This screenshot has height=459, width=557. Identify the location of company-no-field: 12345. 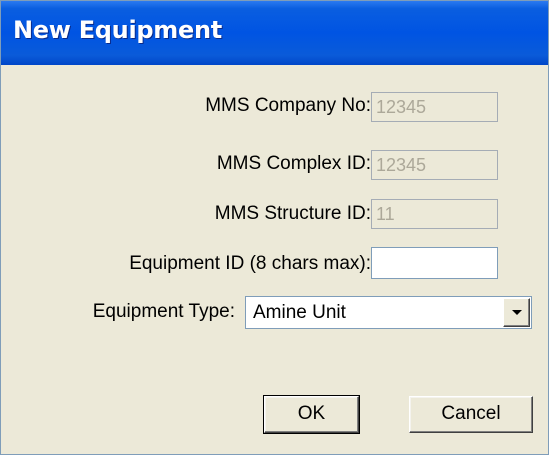
(434, 107).